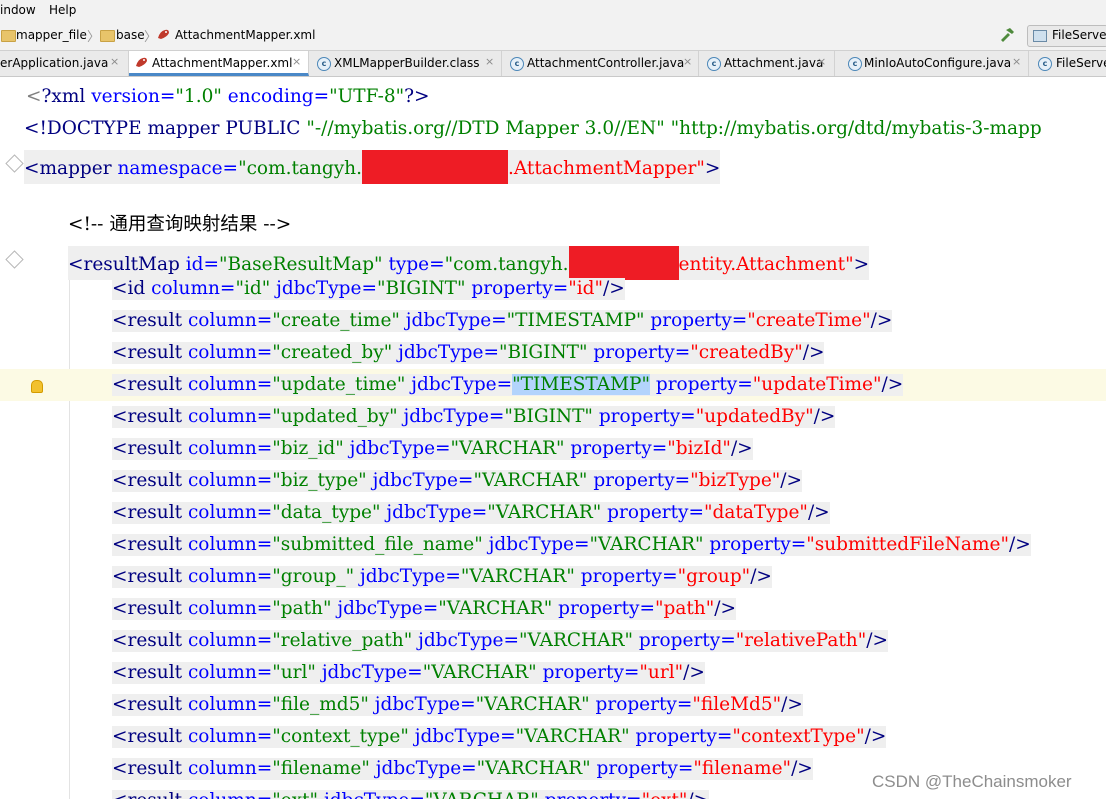 The width and height of the screenshot is (1106, 799). What do you see at coordinates (1040, 36) in the screenshot?
I see `server-icon` at bounding box center [1040, 36].